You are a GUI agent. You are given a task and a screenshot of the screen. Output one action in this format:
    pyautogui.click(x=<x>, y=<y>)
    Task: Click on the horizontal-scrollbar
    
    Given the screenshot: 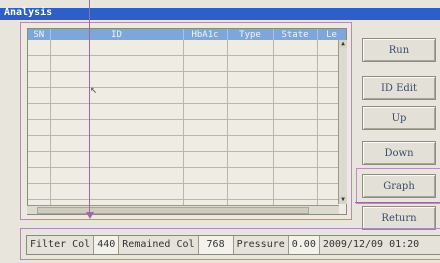 What is the action you would take?
    pyautogui.click(x=183, y=209)
    